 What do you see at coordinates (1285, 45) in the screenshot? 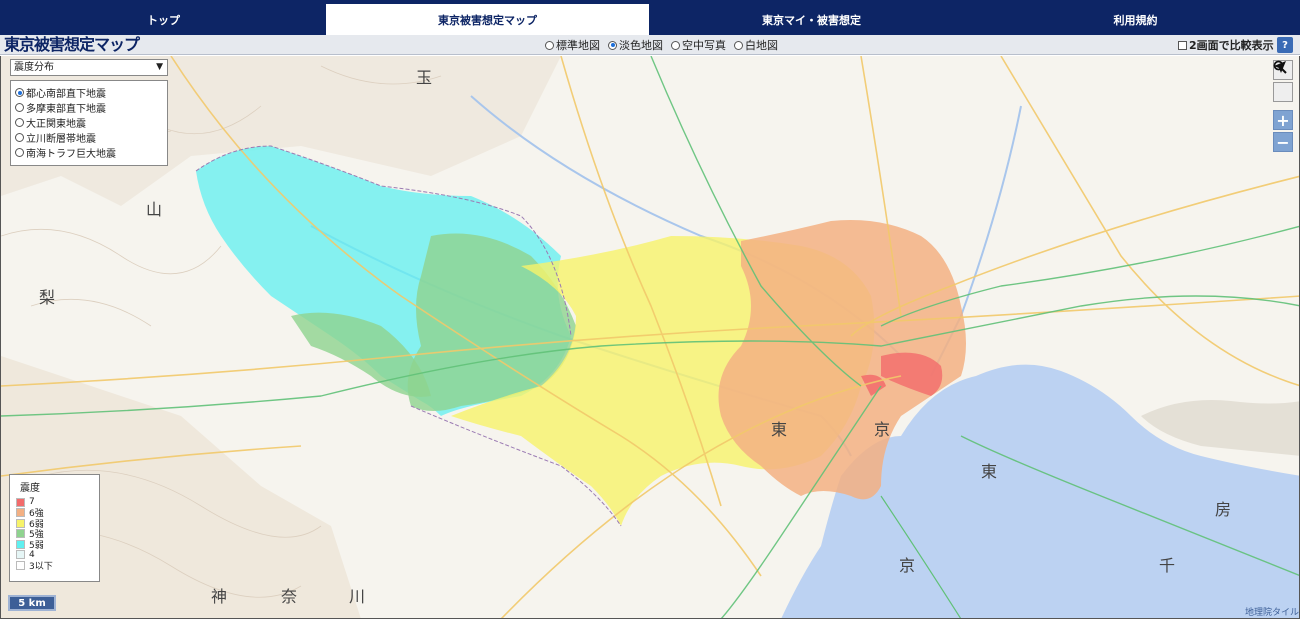
I see `help-button: ?` at bounding box center [1285, 45].